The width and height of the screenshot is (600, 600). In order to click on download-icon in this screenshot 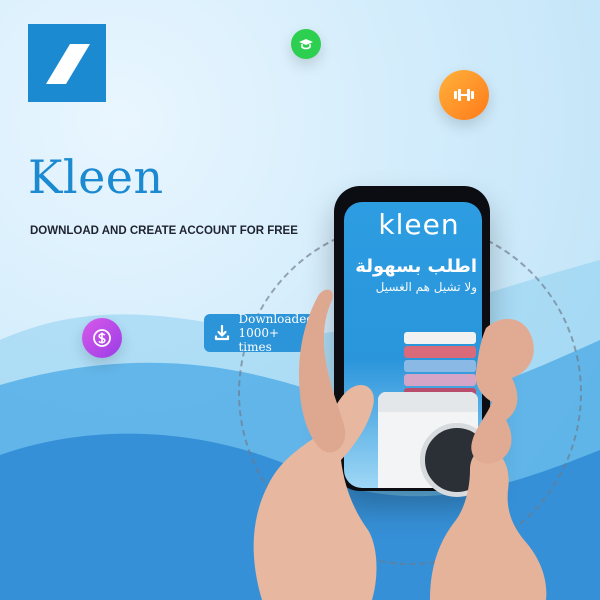, I will do `click(222, 333)`.